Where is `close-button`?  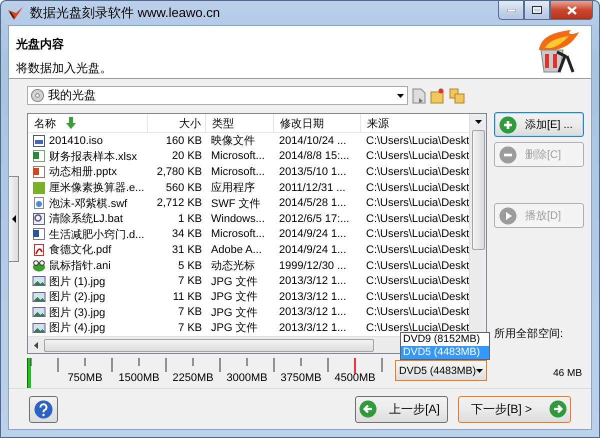
close-button is located at coordinates (571, 10).